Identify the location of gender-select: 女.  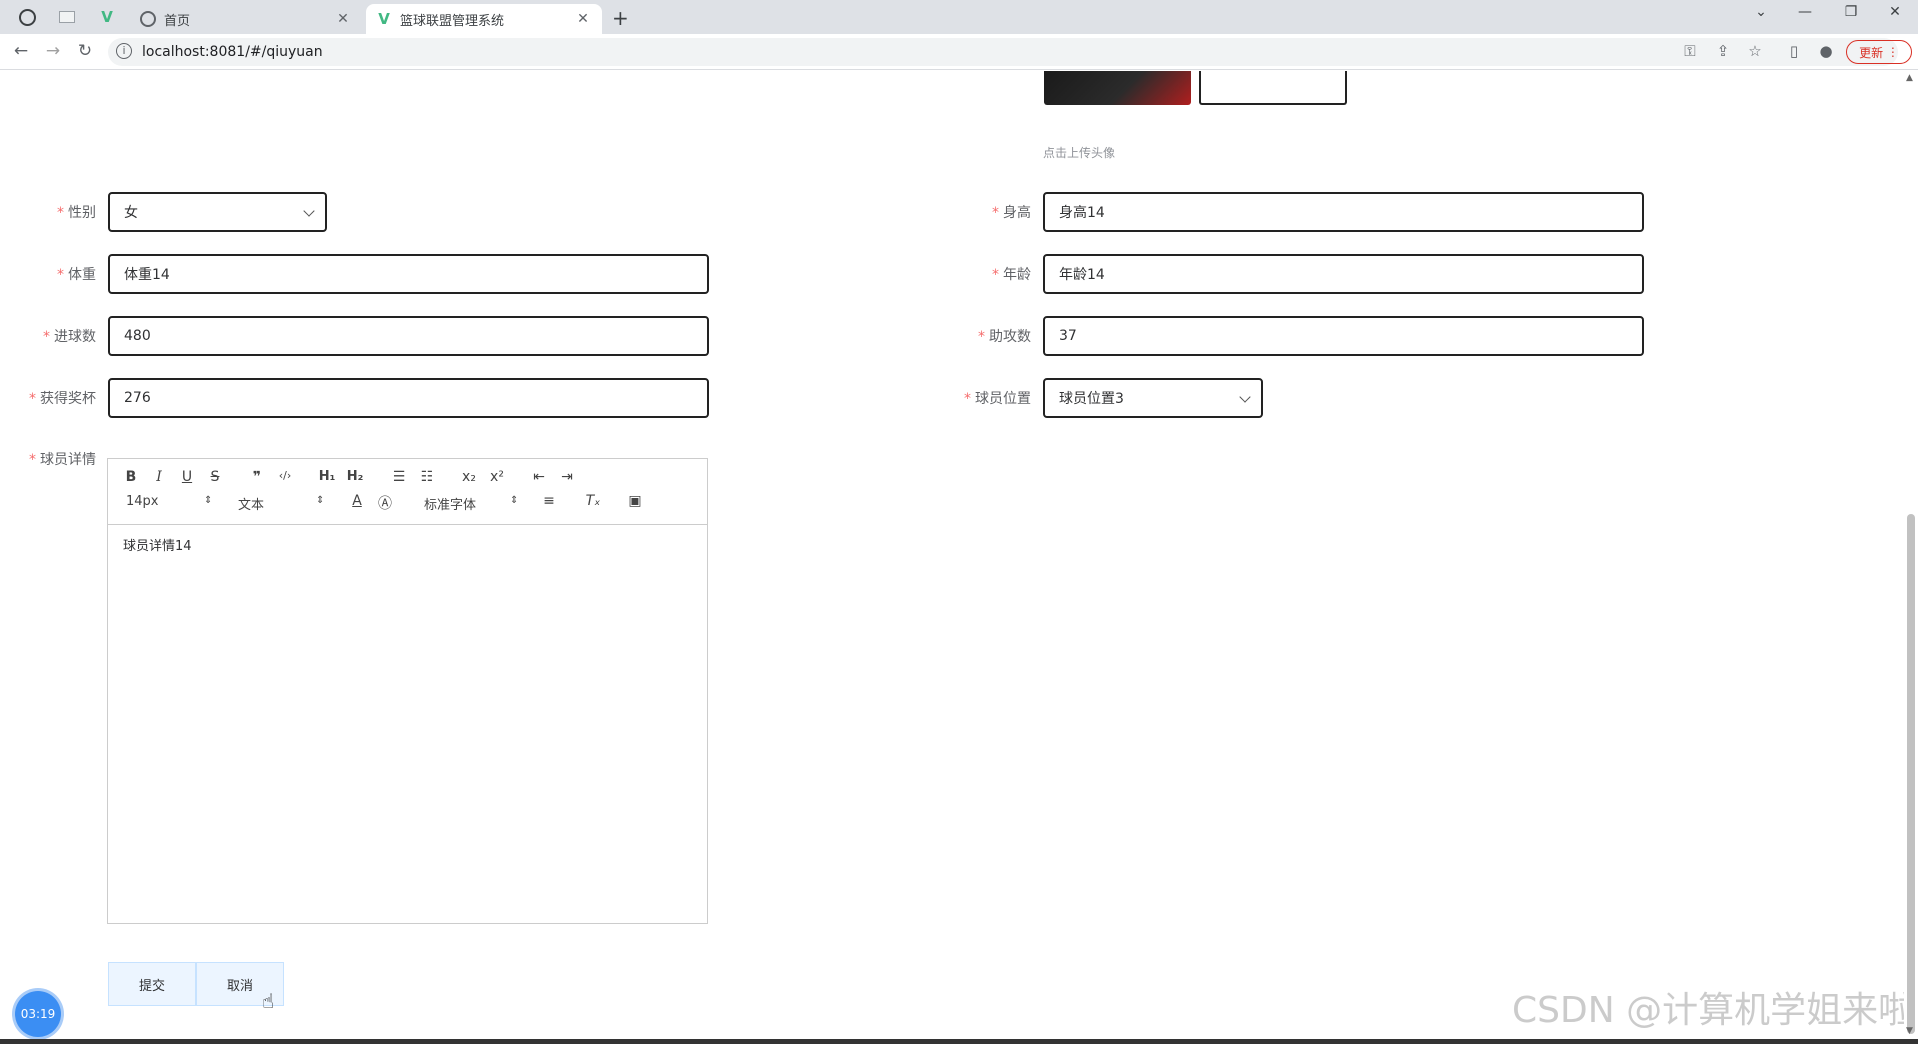
(217, 212).